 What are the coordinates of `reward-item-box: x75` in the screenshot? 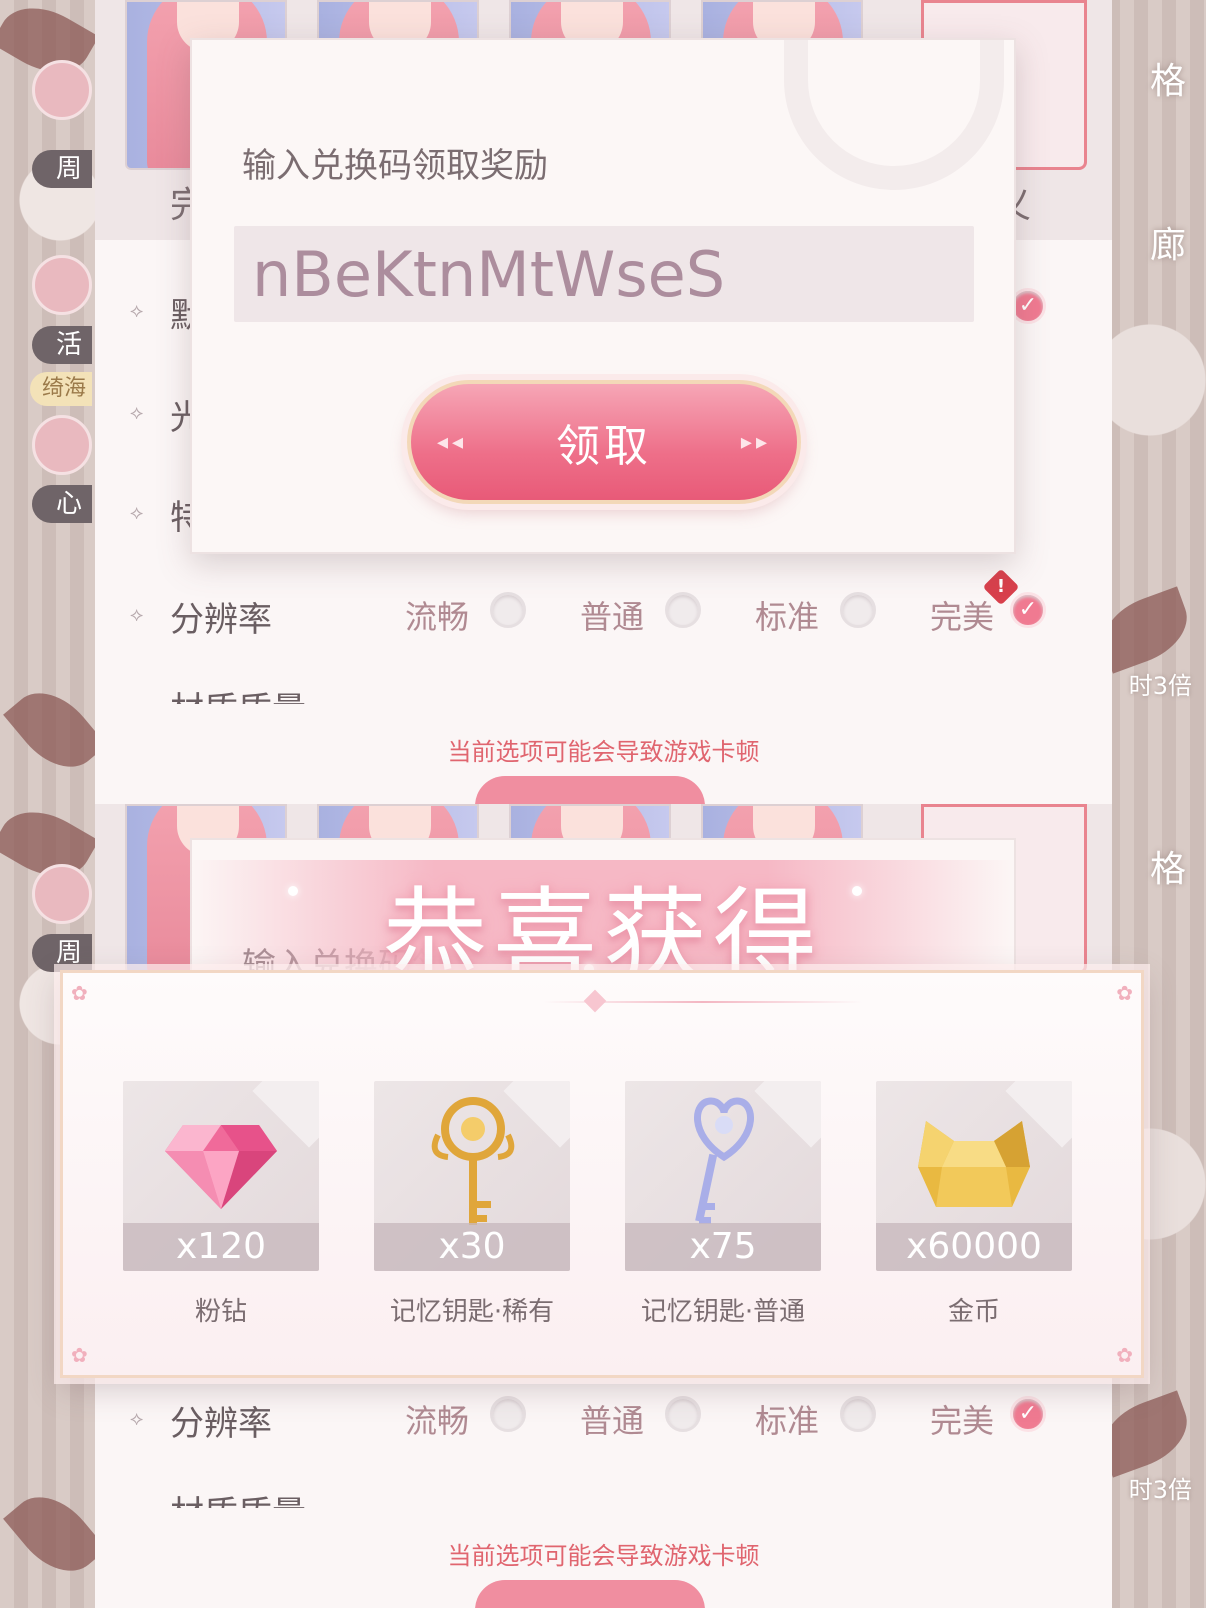 It's located at (723, 1176).